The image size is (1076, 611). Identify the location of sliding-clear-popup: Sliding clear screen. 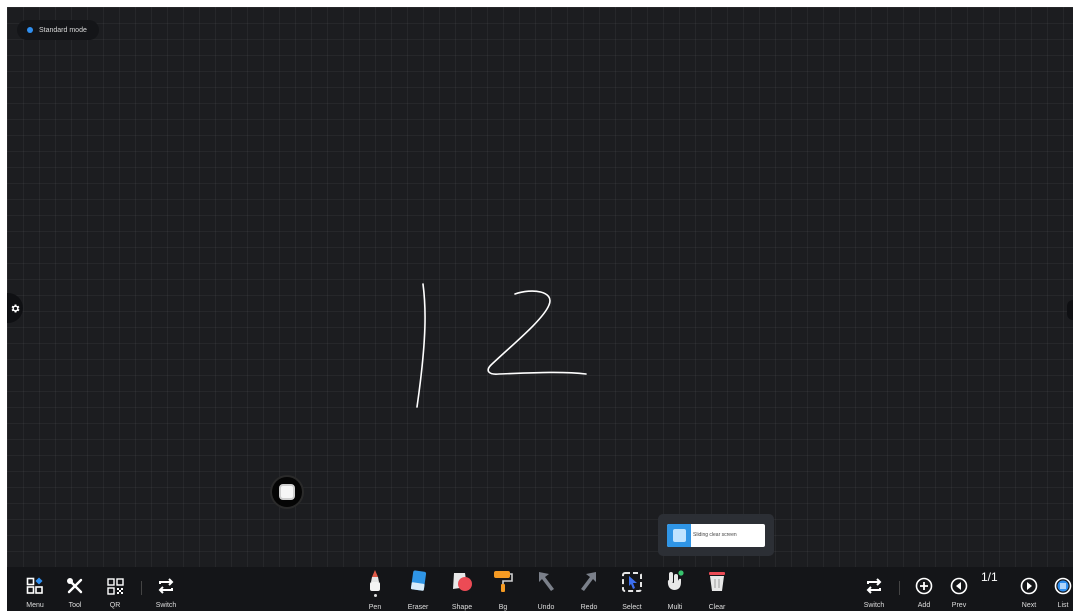
(716, 535).